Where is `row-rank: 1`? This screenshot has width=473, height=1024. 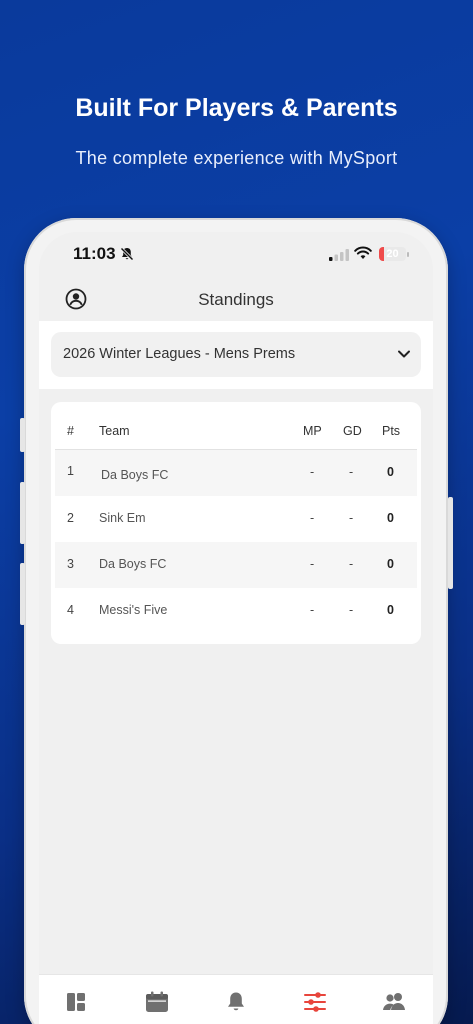 row-rank: 1 is located at coordinates (70, 471).